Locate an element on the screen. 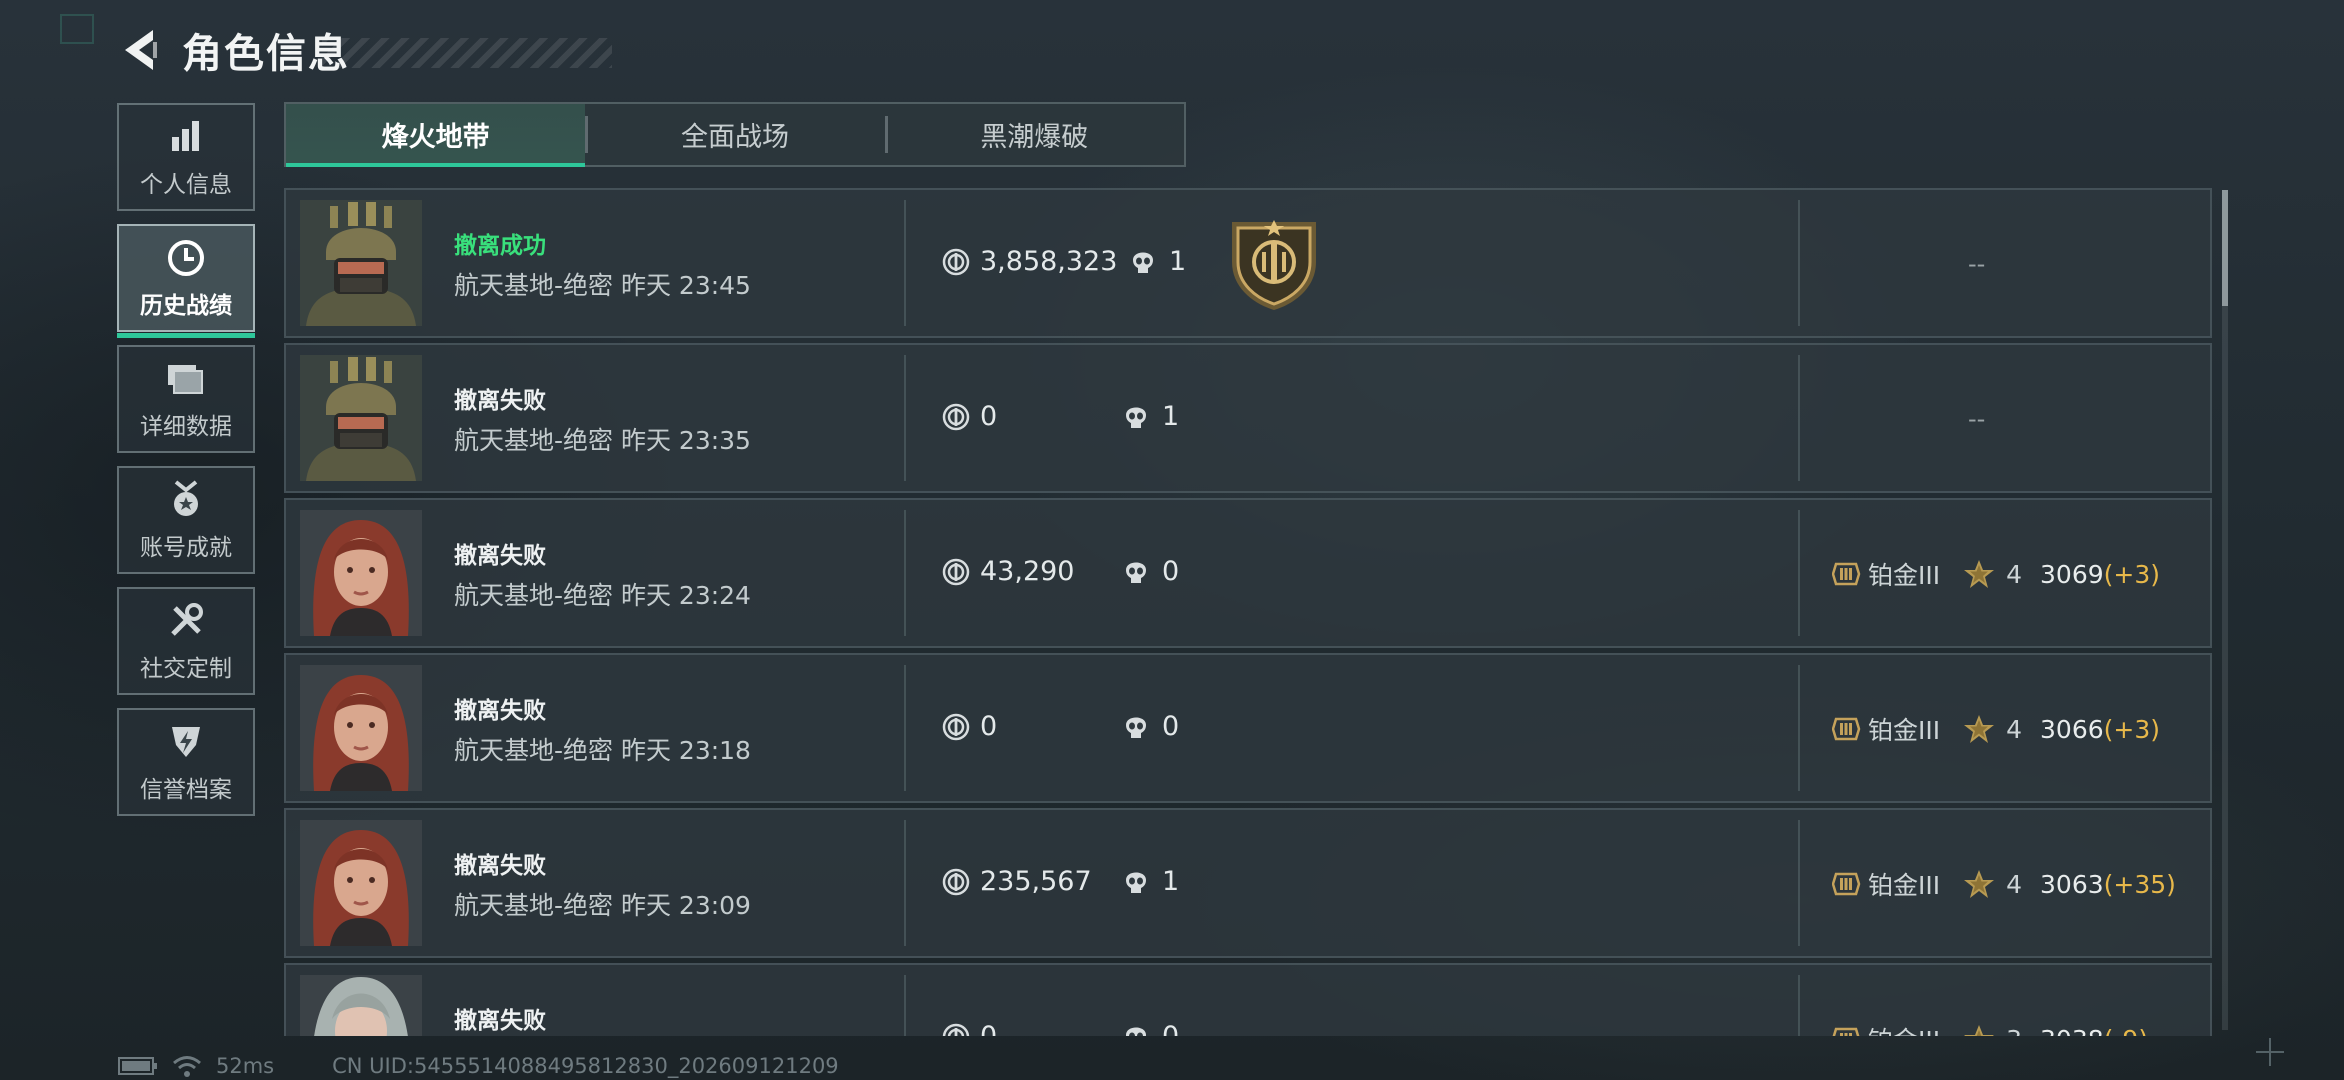 The width and height of the screenshot is (2344, 1080). rank-score: 3069 is located at coordinates (2072, 574).